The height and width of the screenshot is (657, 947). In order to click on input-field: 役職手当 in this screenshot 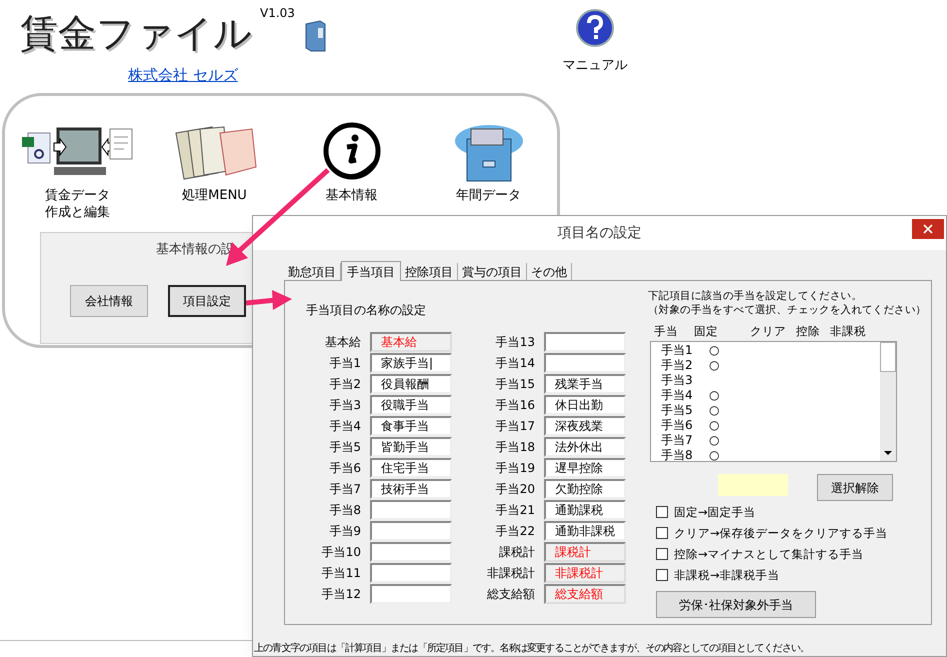, I will do `click(411, 405)`.